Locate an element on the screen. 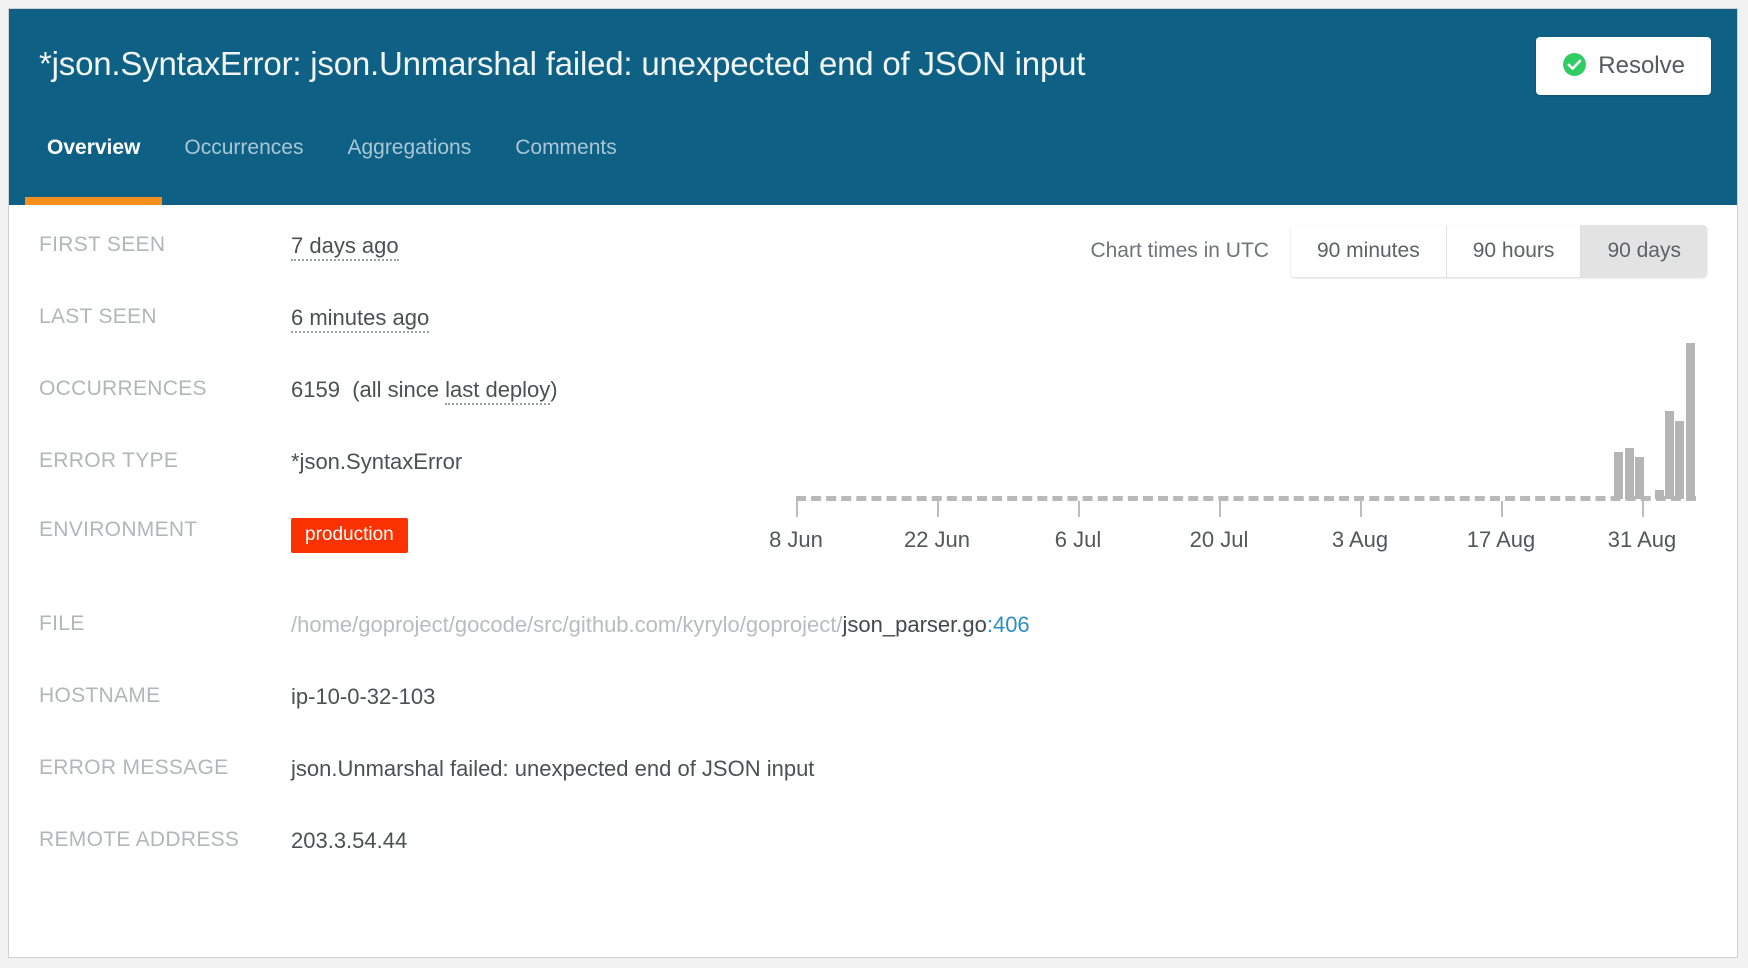  tab-comments-label: Comments is located at coordinates (566, 147).